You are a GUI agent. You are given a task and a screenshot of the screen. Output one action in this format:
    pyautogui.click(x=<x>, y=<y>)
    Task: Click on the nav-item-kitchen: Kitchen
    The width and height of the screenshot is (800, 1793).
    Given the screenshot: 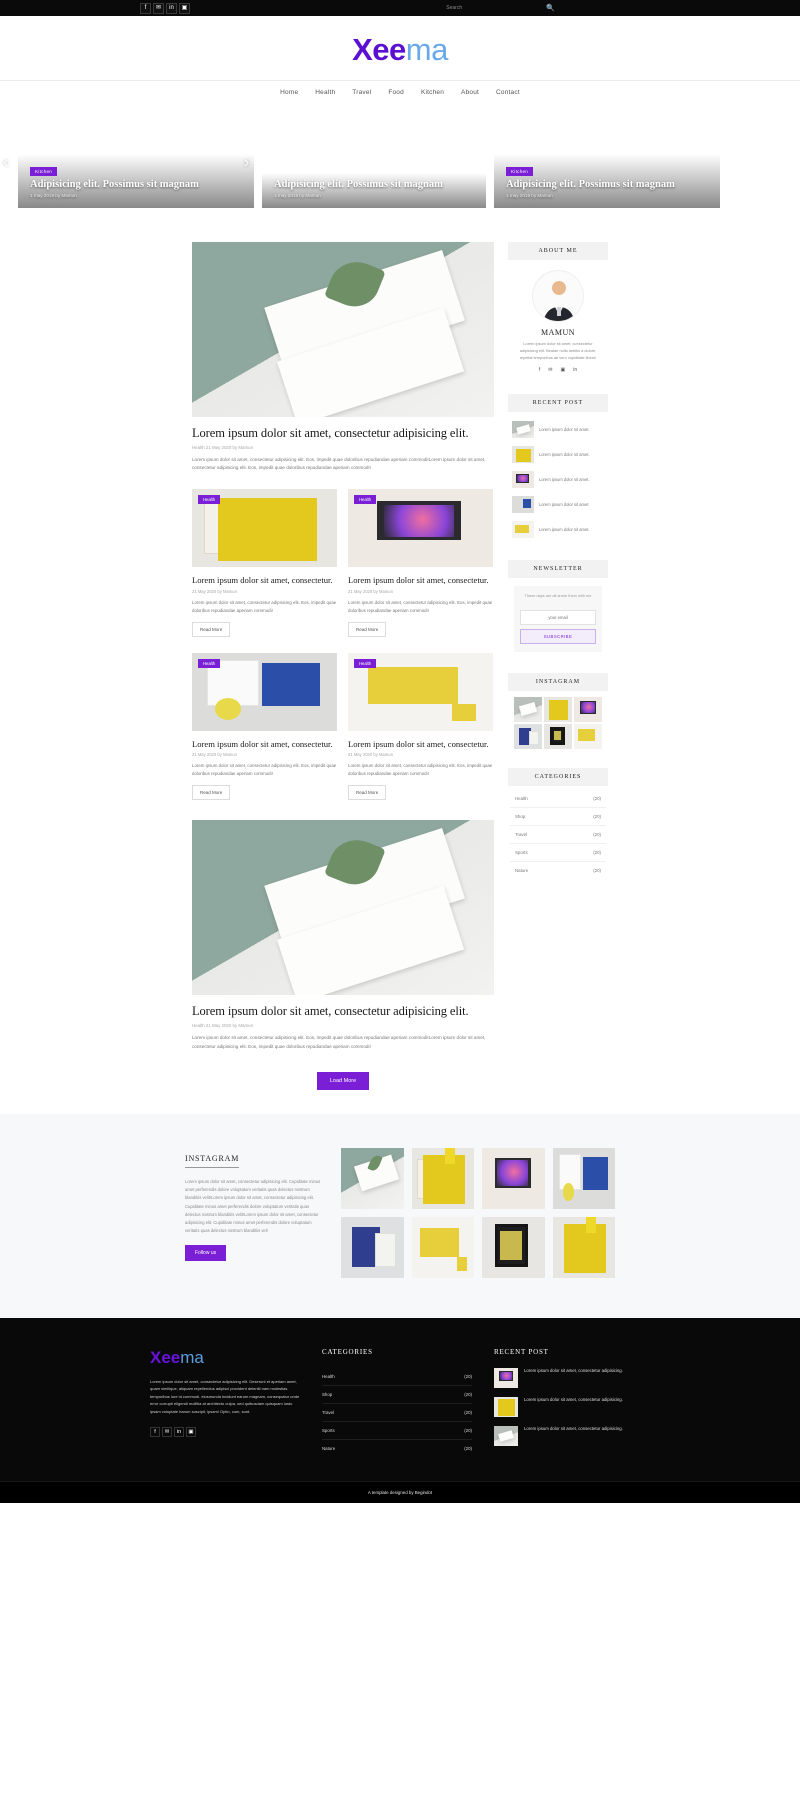 What is the action you would take?
    pyautogui.click(x=432, y=92)
    